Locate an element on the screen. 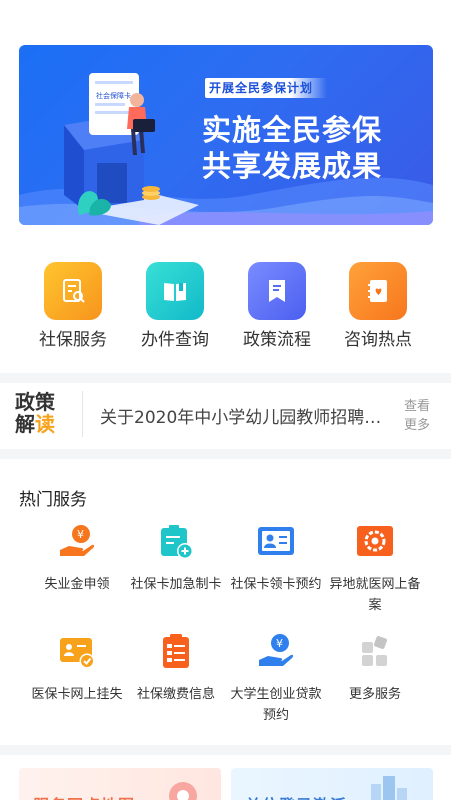 Image resolution: width=451 pixels, height=800 pixels. service-card-urgent: 社保卡加急制卡 is located at coordinates (176, 558).